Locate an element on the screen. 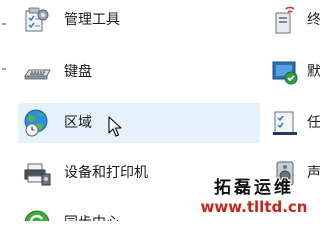 The height and width of the screenshot is (240, 320). item-default-programs: 默 is located at coordinates (293, 72).